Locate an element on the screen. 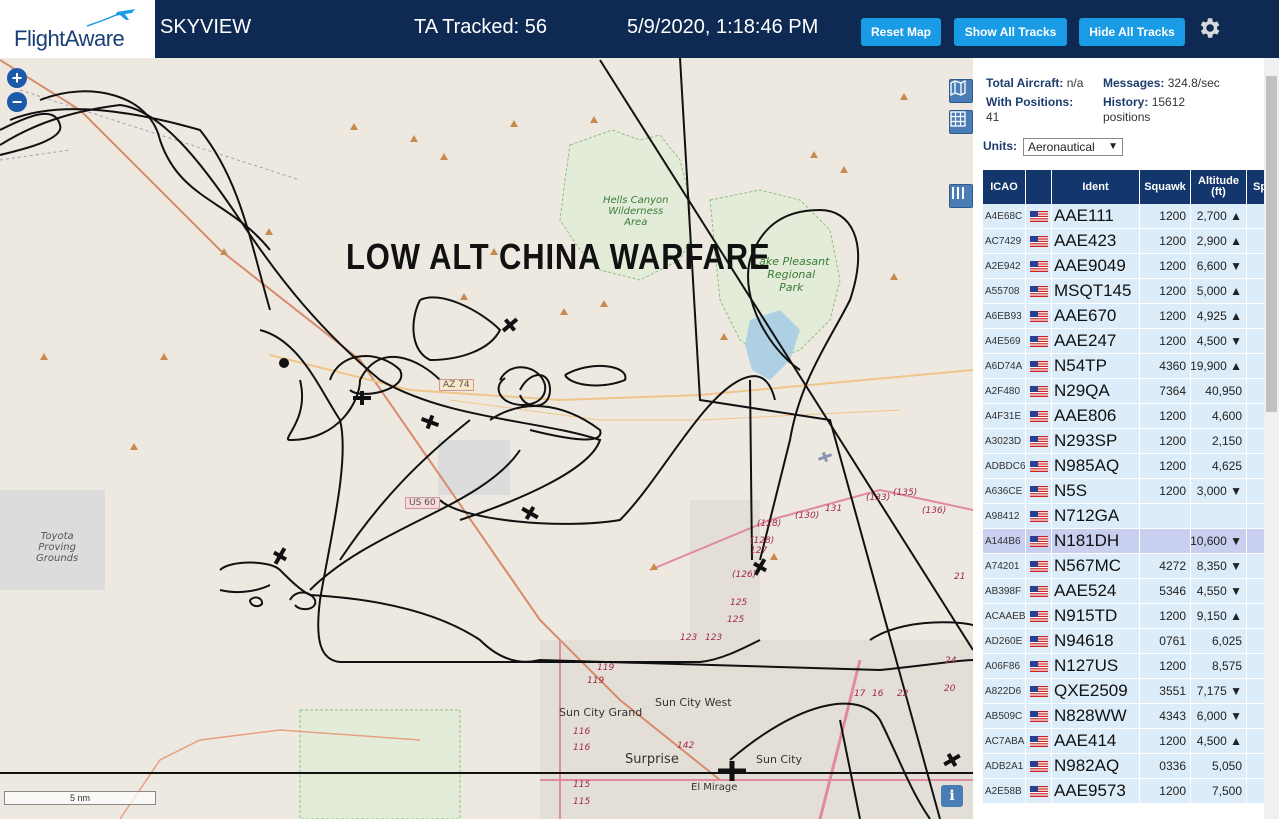 Image resolution: width=1279 pixels, height=819 pixels. ident-cell: AAE670 is located at coordinates (1096, 316).